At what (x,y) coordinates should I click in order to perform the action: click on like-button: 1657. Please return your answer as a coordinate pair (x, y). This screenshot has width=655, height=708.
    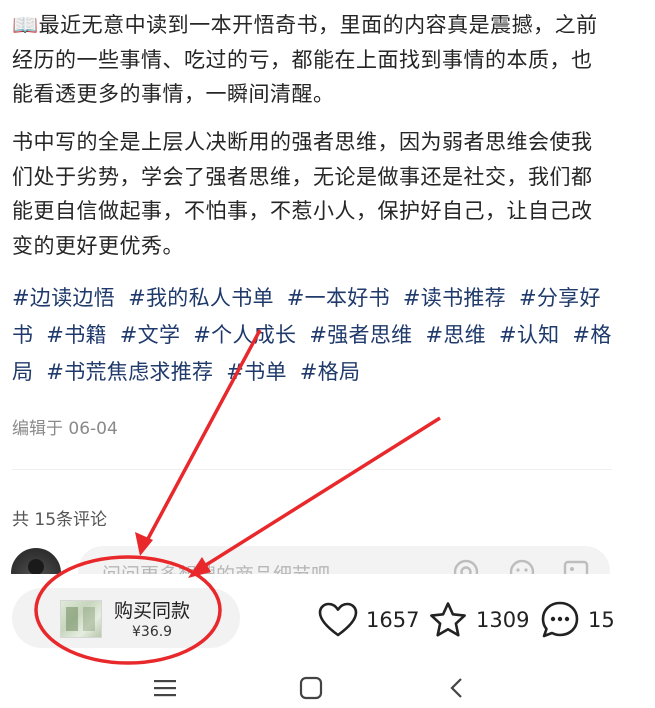
    Looking at the image, I should click on (368, 620).